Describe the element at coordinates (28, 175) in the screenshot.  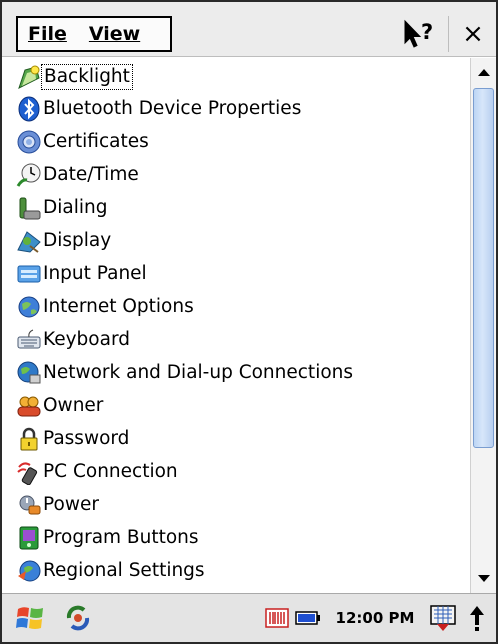
I see `date-time-icon` at that location.